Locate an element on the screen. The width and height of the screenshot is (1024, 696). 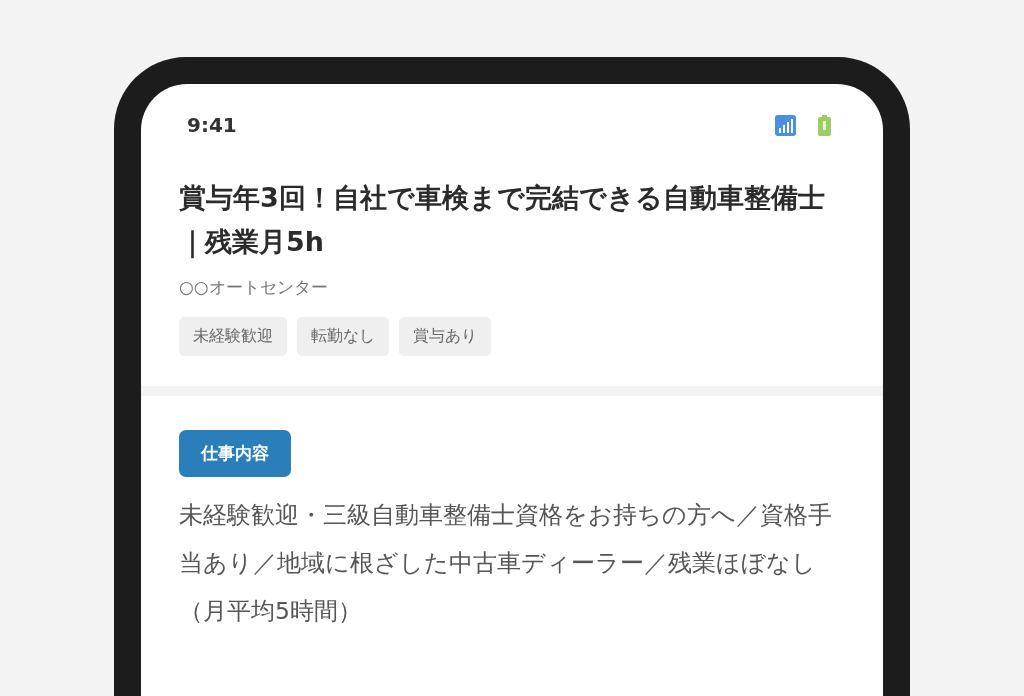
job-tag: 賞与あり is located at coordinates (445, 336).